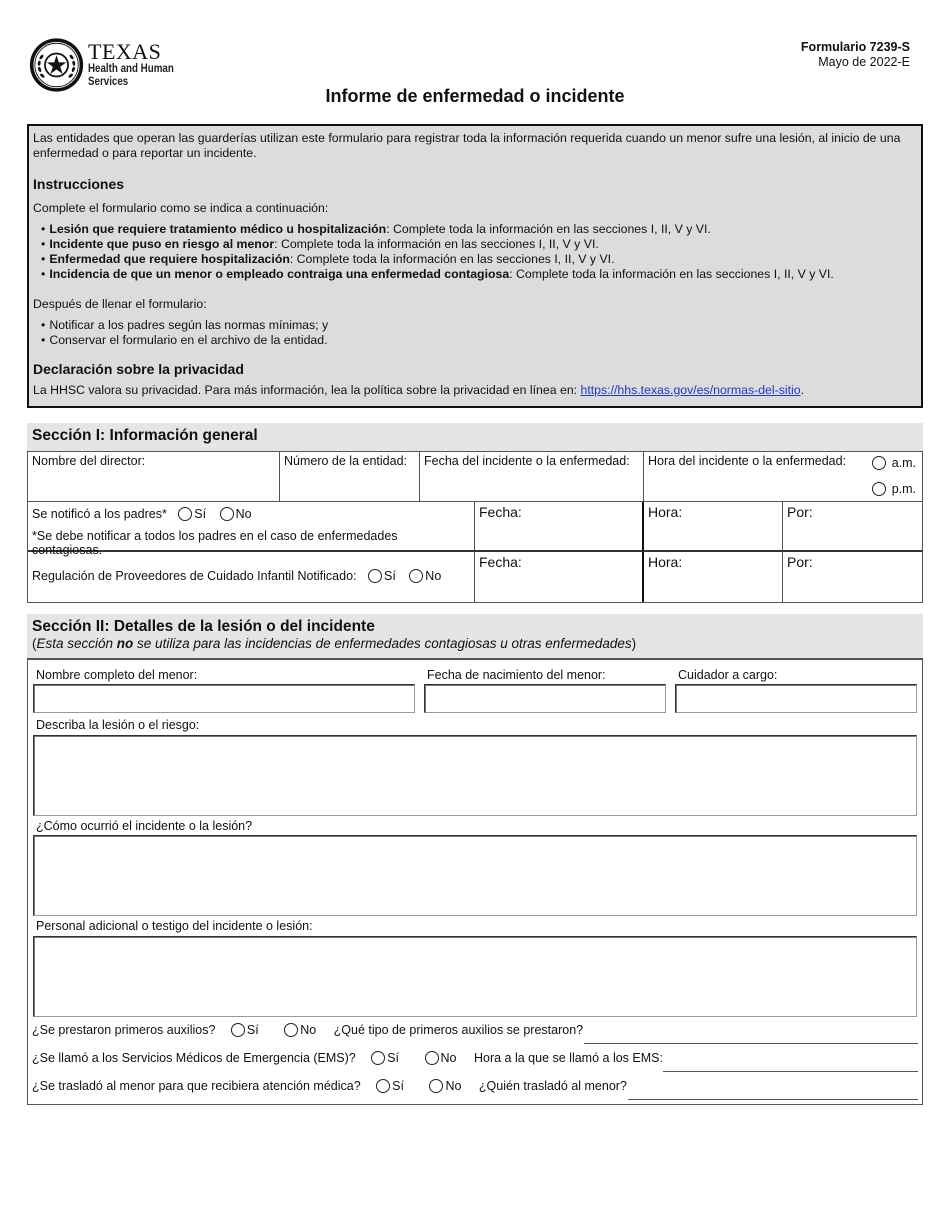  Describe the element at coordinates (378, 1058) in the screenshot. I see `ems-yes-radio` at that location.